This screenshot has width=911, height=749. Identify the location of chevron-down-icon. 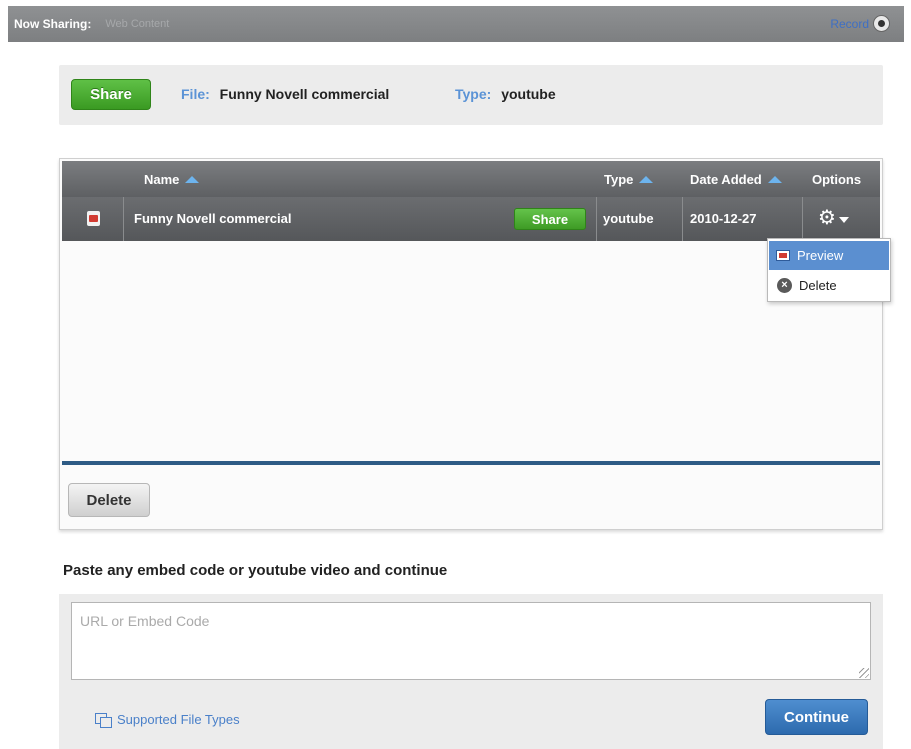
(843, 220).